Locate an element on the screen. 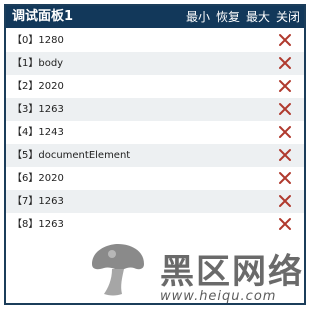 The width and height of the screenshot is (320, 311). restore-button: 恢复 is located at coordinates (228, 17).